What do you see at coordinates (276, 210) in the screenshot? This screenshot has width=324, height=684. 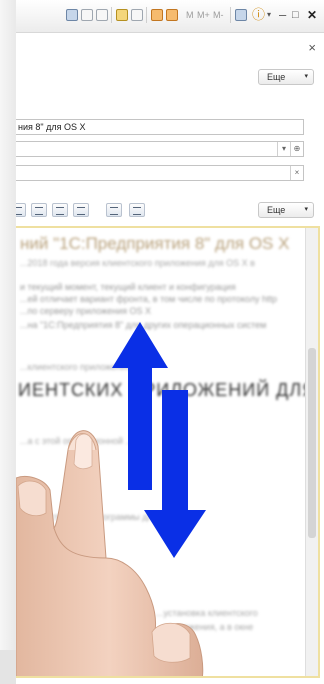 I see `editor-more-button-label: Еще` at bounding box center [276, 210].